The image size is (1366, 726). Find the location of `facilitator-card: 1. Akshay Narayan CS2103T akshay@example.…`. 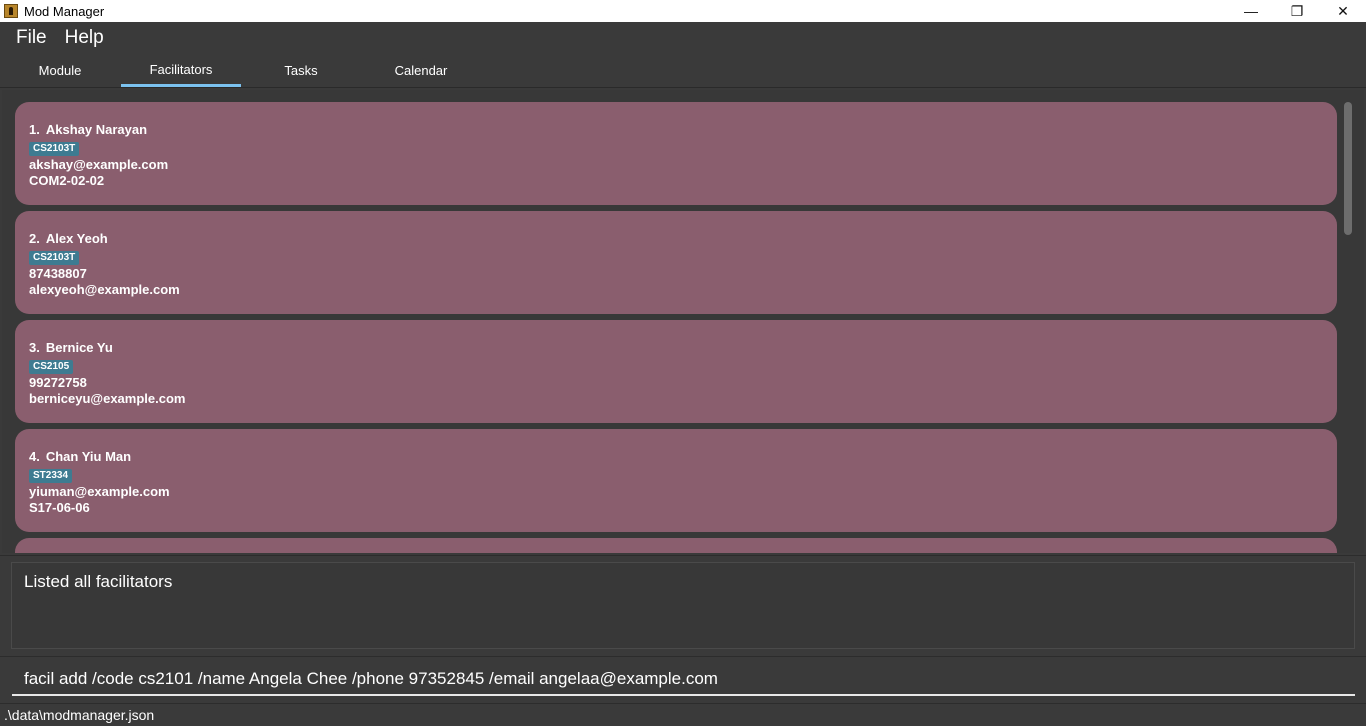

facilitator-card: 1. Akshay Narayan CS2103T akshay@example.… is located at coordinates (676, 153).